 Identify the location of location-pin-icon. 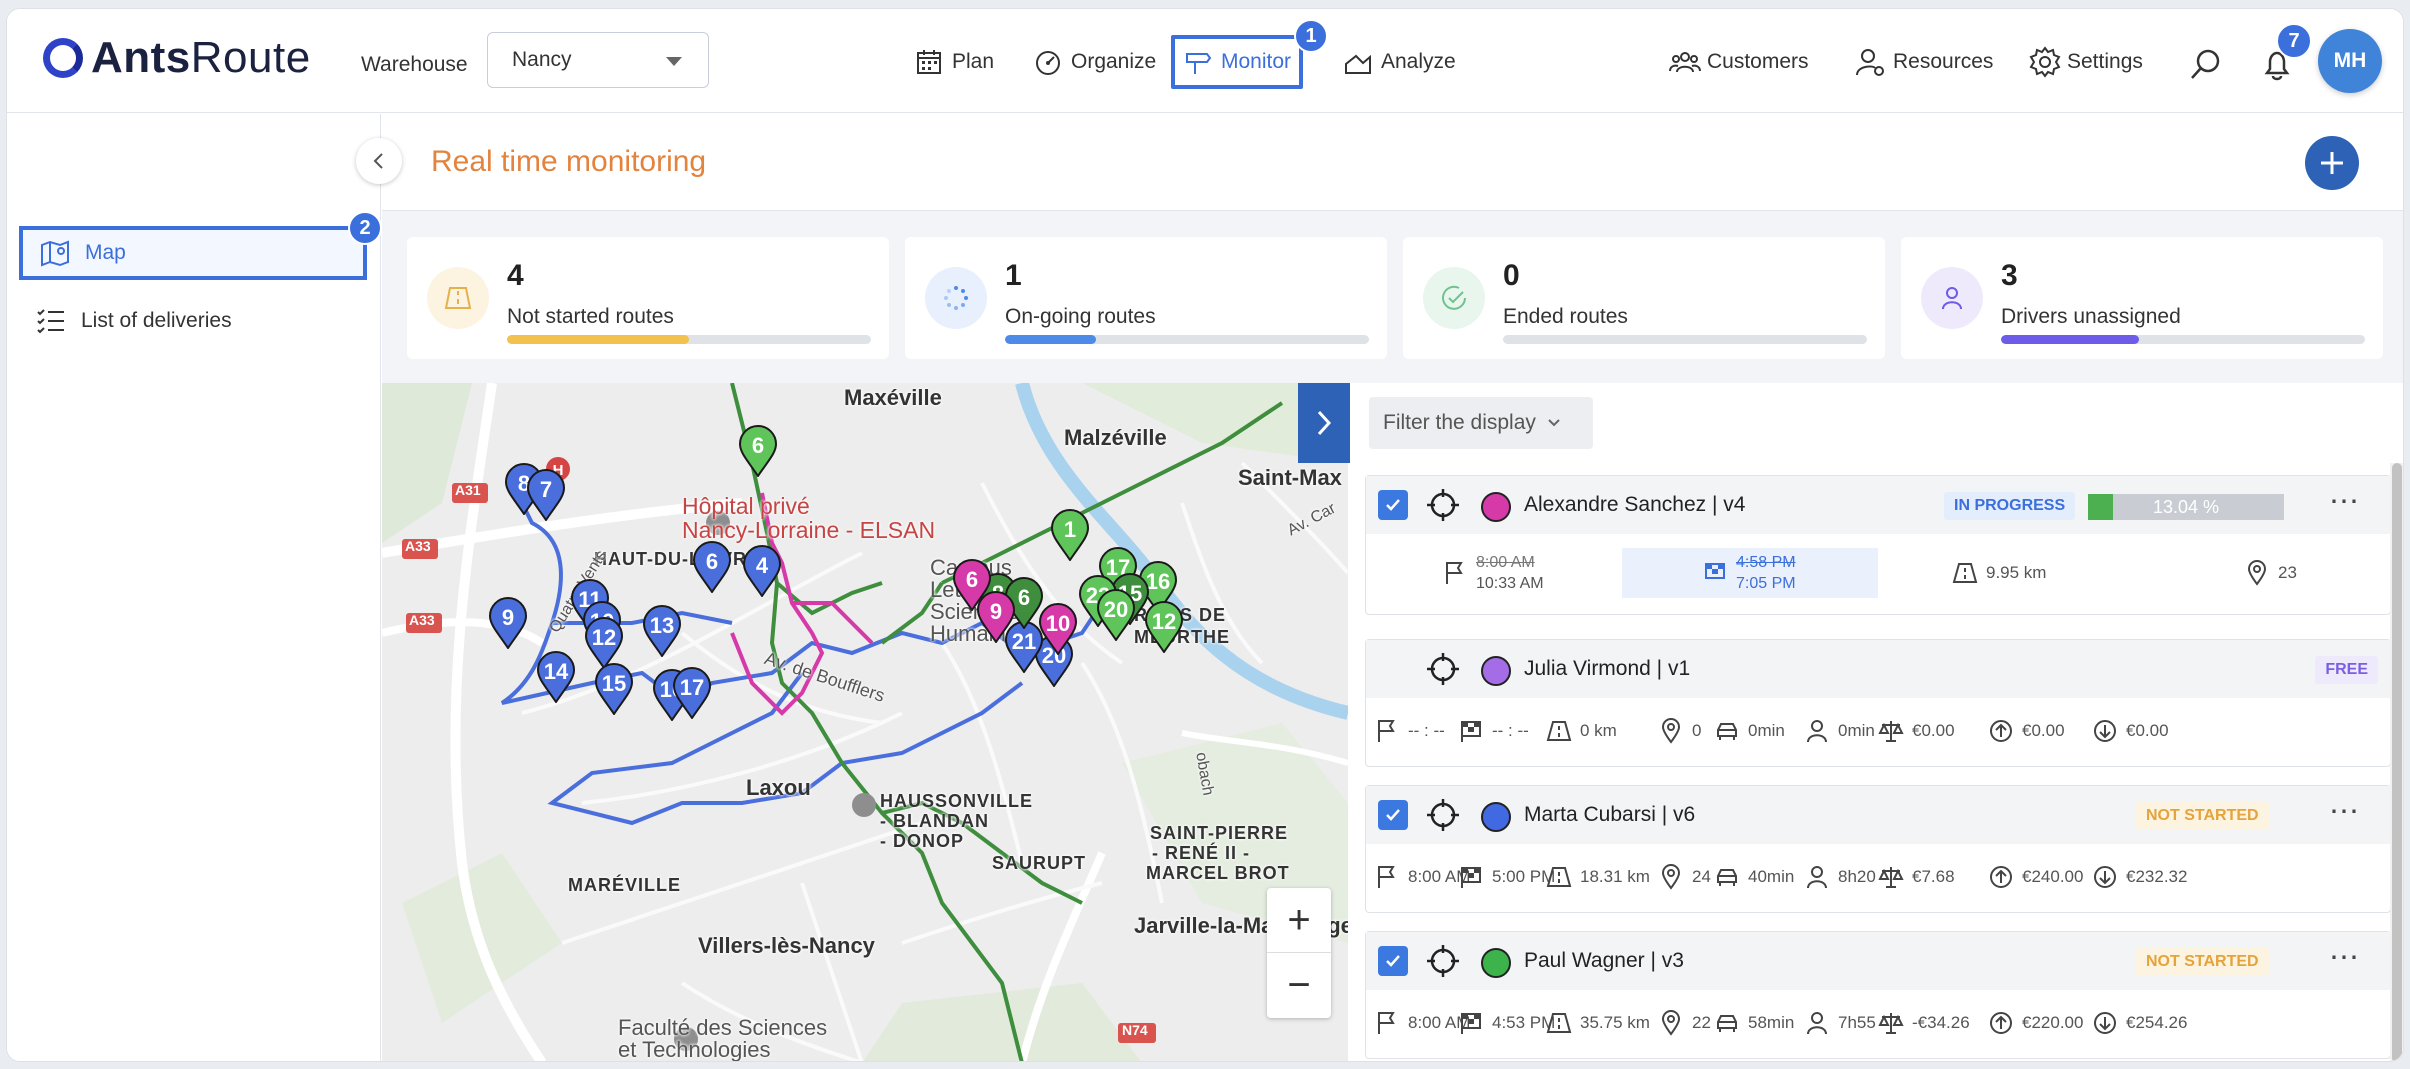
(1671, 1023).